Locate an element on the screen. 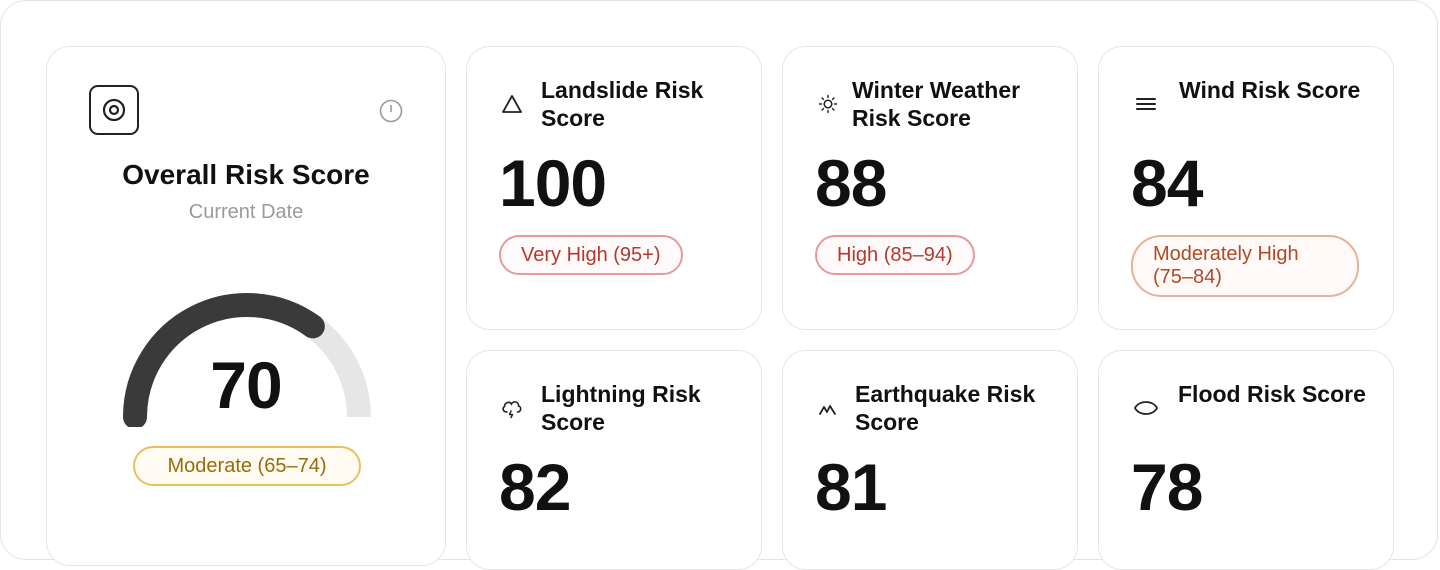 This screenshot has width=1440, height=570. info-icon is located at coordinates (391, 111).